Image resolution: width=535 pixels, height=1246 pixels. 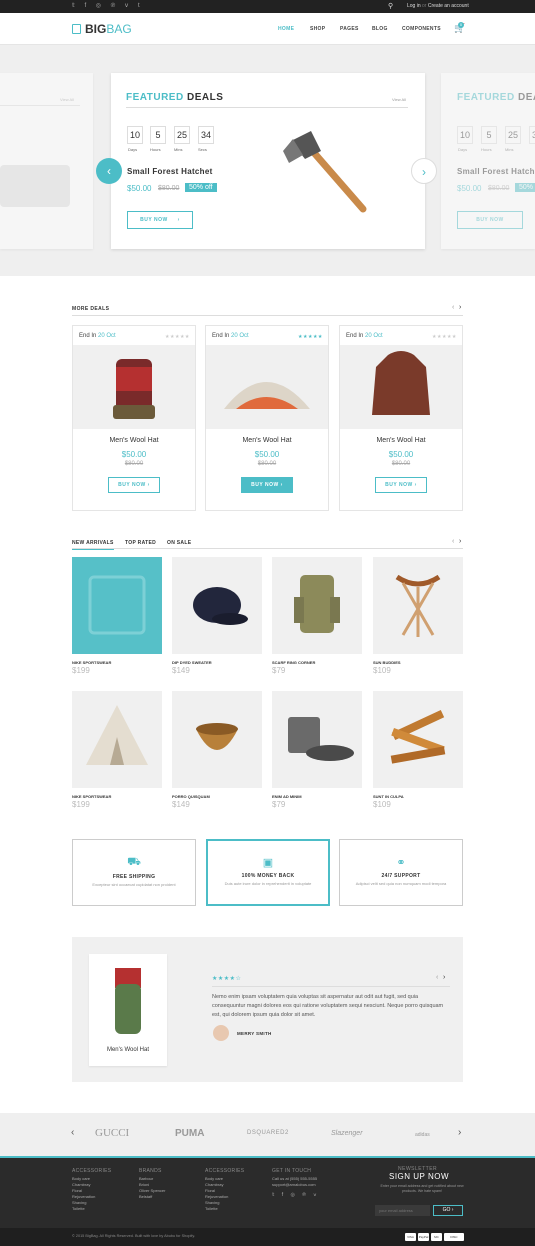 What do you see at coordinates (424, 171) in the screenshot?
I see `next-arrow-button: ›` at bounding box center [424, 171].